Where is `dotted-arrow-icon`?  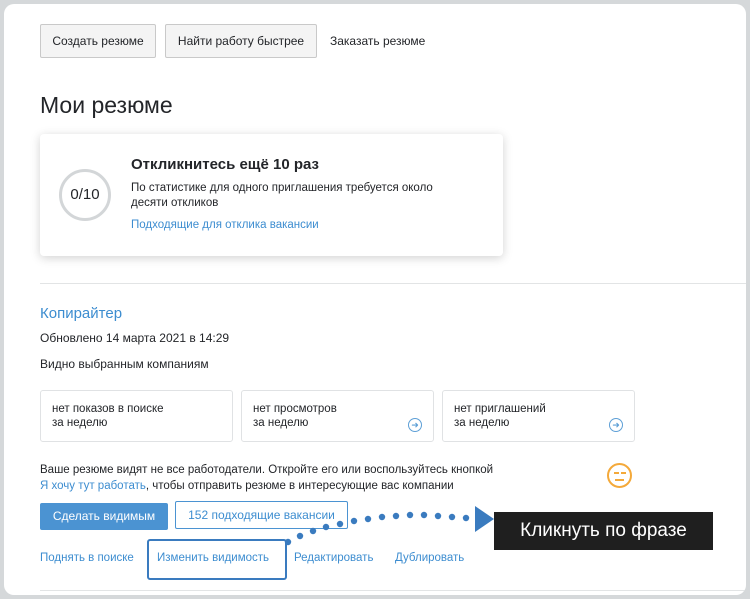 dotted-arrow-icon is located at coordinates (389, 526).